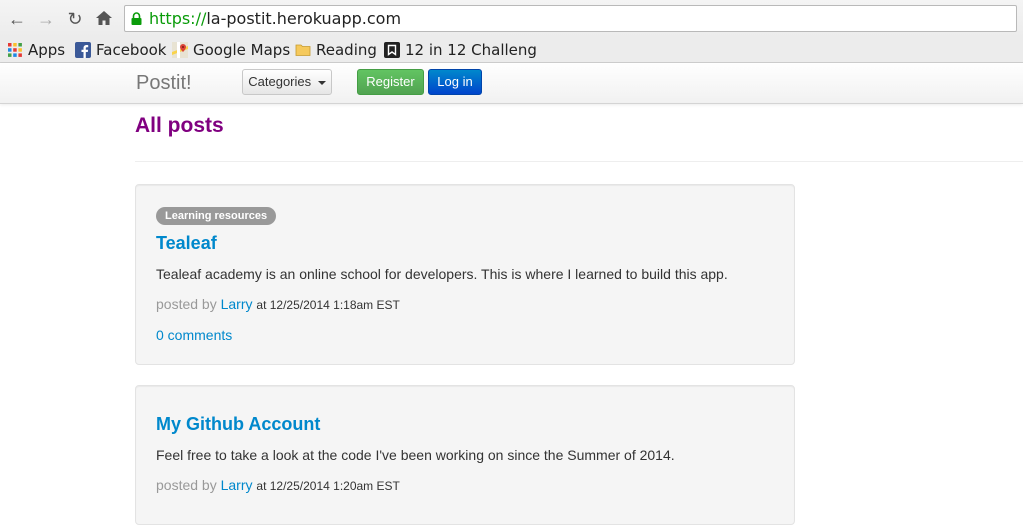  Describe the element at coordinates (511, 83) in the screenshot. I see `app-navbar: Postit! Categories Register Log in` at that location.